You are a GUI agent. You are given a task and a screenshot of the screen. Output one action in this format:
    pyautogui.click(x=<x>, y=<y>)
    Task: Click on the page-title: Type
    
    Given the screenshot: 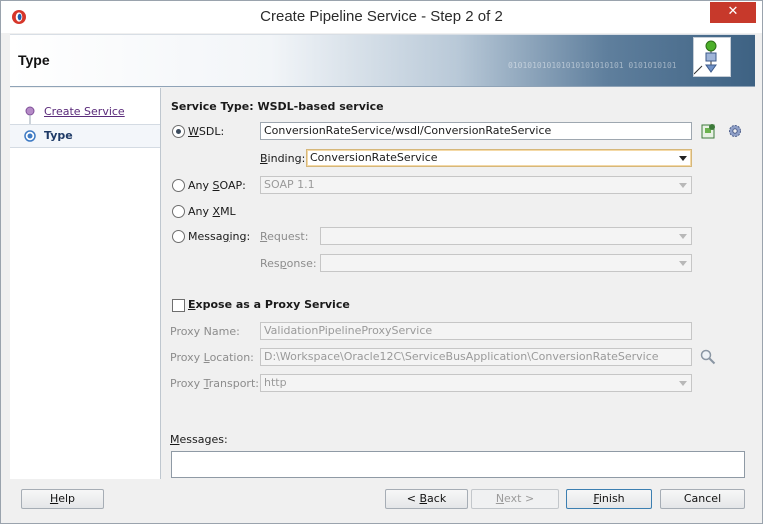 What is the action you would take?
    pyautogui.click(x=34, y=60)
    